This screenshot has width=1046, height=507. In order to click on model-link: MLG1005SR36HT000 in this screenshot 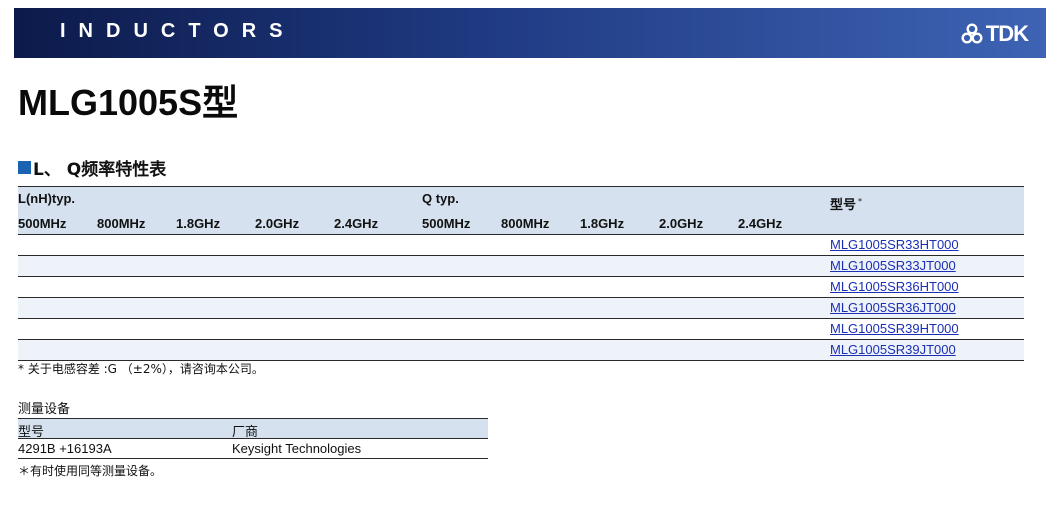, I will do `click(894, 286)`.